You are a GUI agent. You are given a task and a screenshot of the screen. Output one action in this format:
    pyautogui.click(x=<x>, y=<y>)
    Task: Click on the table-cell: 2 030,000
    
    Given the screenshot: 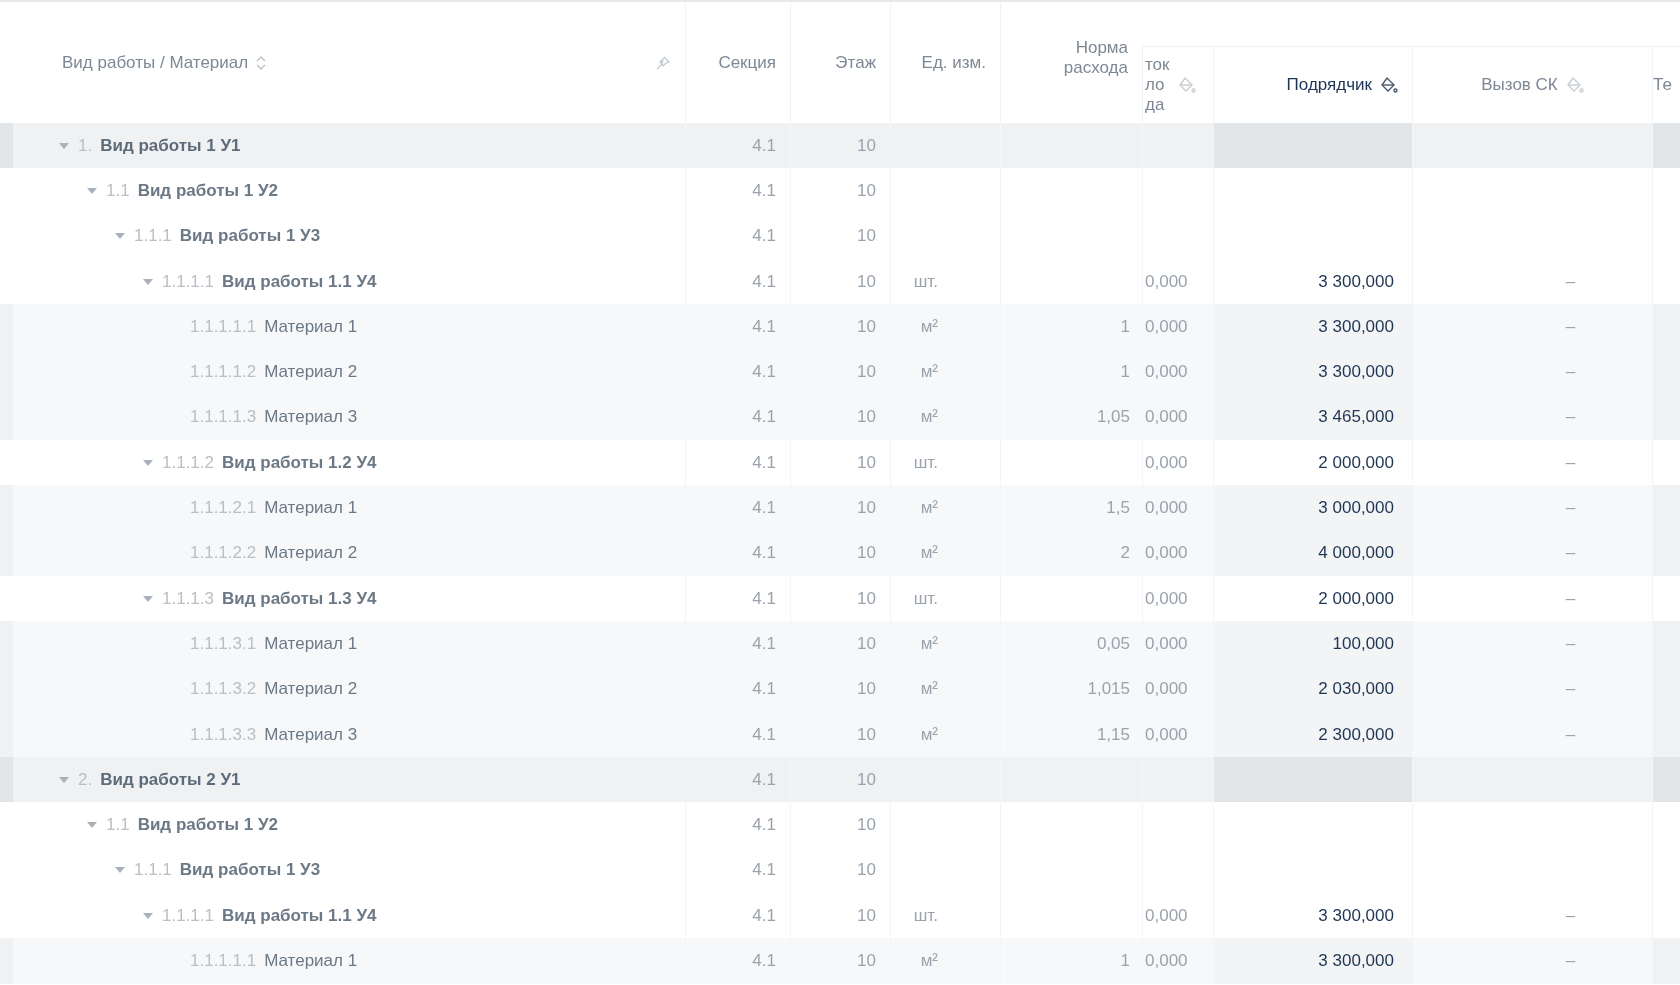 What is the action you would take?
    pyautogui.click(x=1312, y=689)
    